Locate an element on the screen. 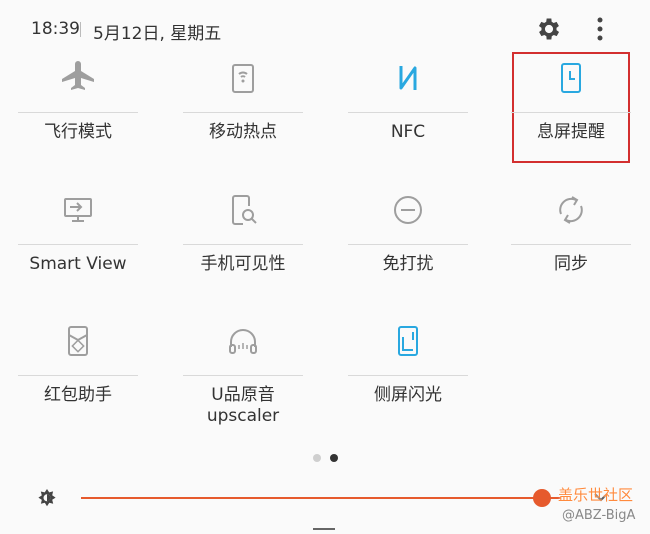 The image size is (650, 534). tile-do-not-disturb: 免打扰 is located at coordinates (408, 252).